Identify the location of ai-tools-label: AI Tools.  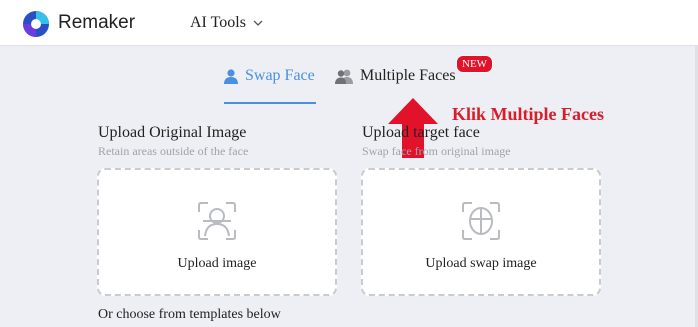
(218, 22).